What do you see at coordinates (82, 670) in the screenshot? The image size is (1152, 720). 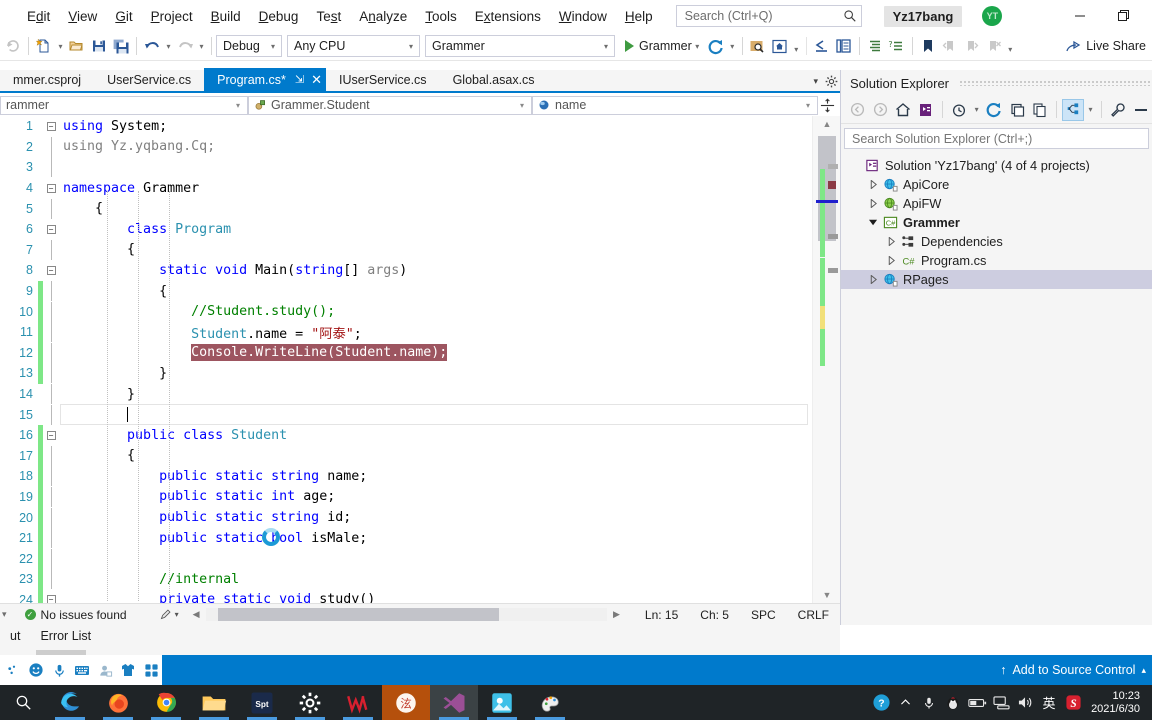 I see `touch-keyboard-icon` at bounding box center [82, 670].